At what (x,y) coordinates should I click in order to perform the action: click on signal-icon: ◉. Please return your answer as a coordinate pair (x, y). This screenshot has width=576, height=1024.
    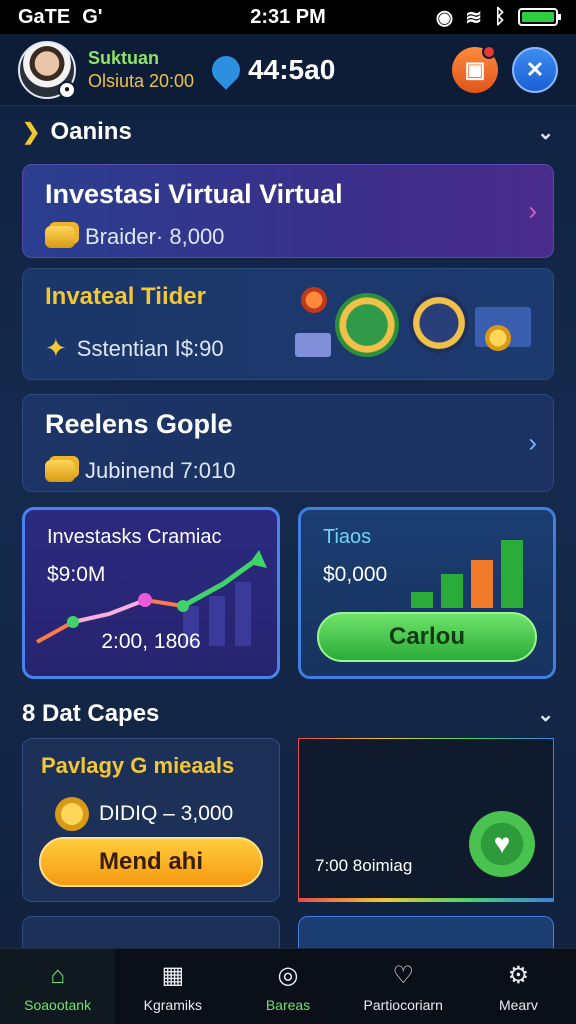
    Looking at the image, I should click on (444, 17).